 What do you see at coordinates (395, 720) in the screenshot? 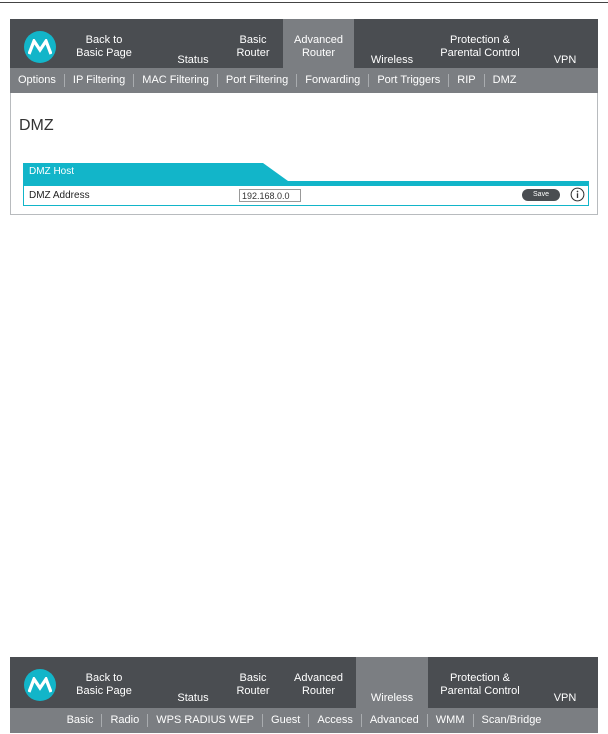
I see `subnav-advanced: Advanced` at bounding box center [395, 720].